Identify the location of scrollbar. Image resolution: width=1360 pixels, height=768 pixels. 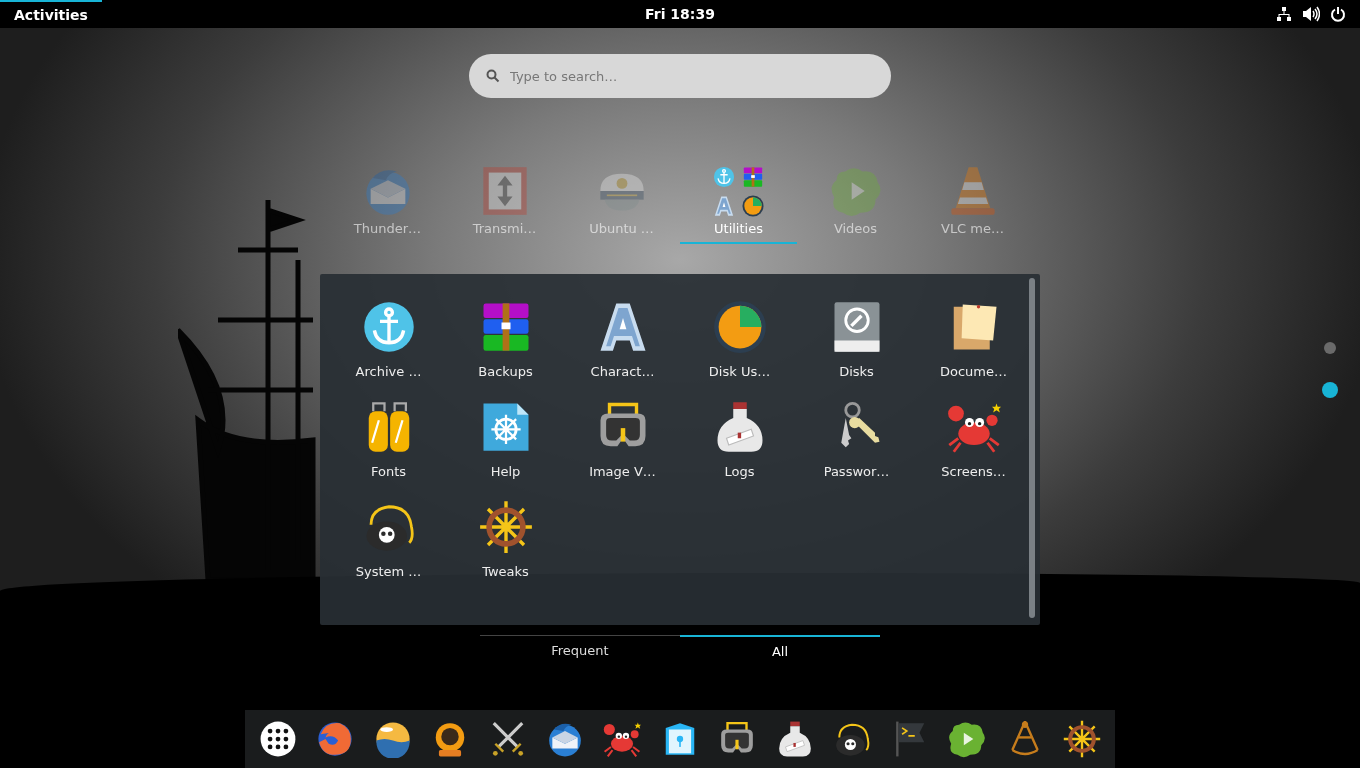
(1032, 448).